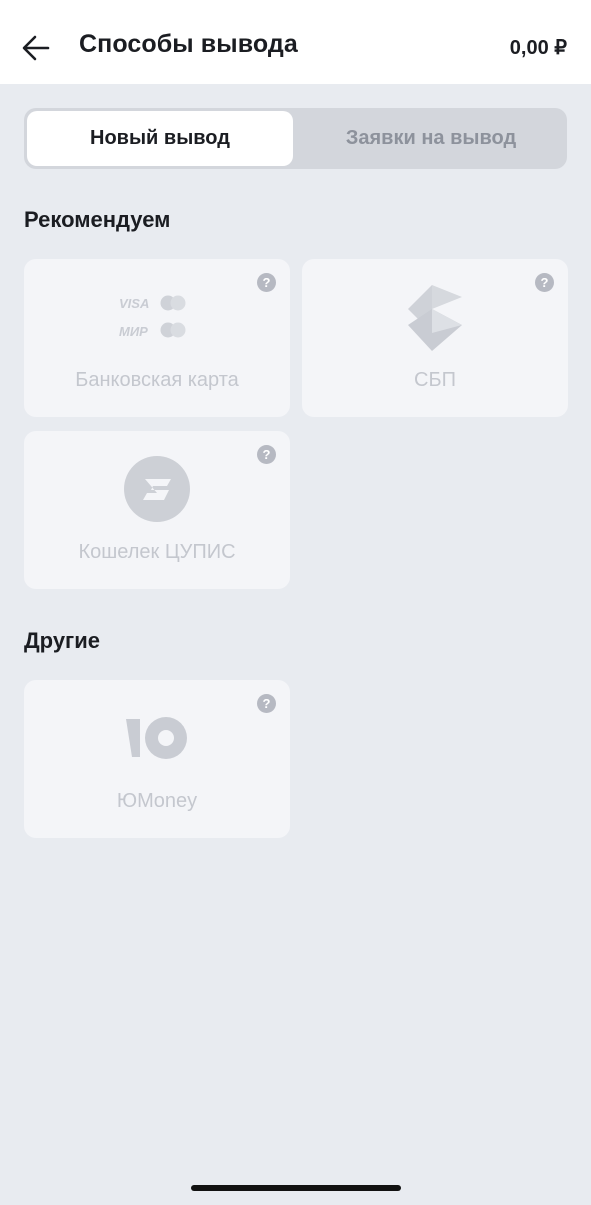 This screenshot has width=591, height=1205. What do you see at coordinates (435, 317) in the screenshot?
I see `sbp-icon` at bounding box center [435, 317].